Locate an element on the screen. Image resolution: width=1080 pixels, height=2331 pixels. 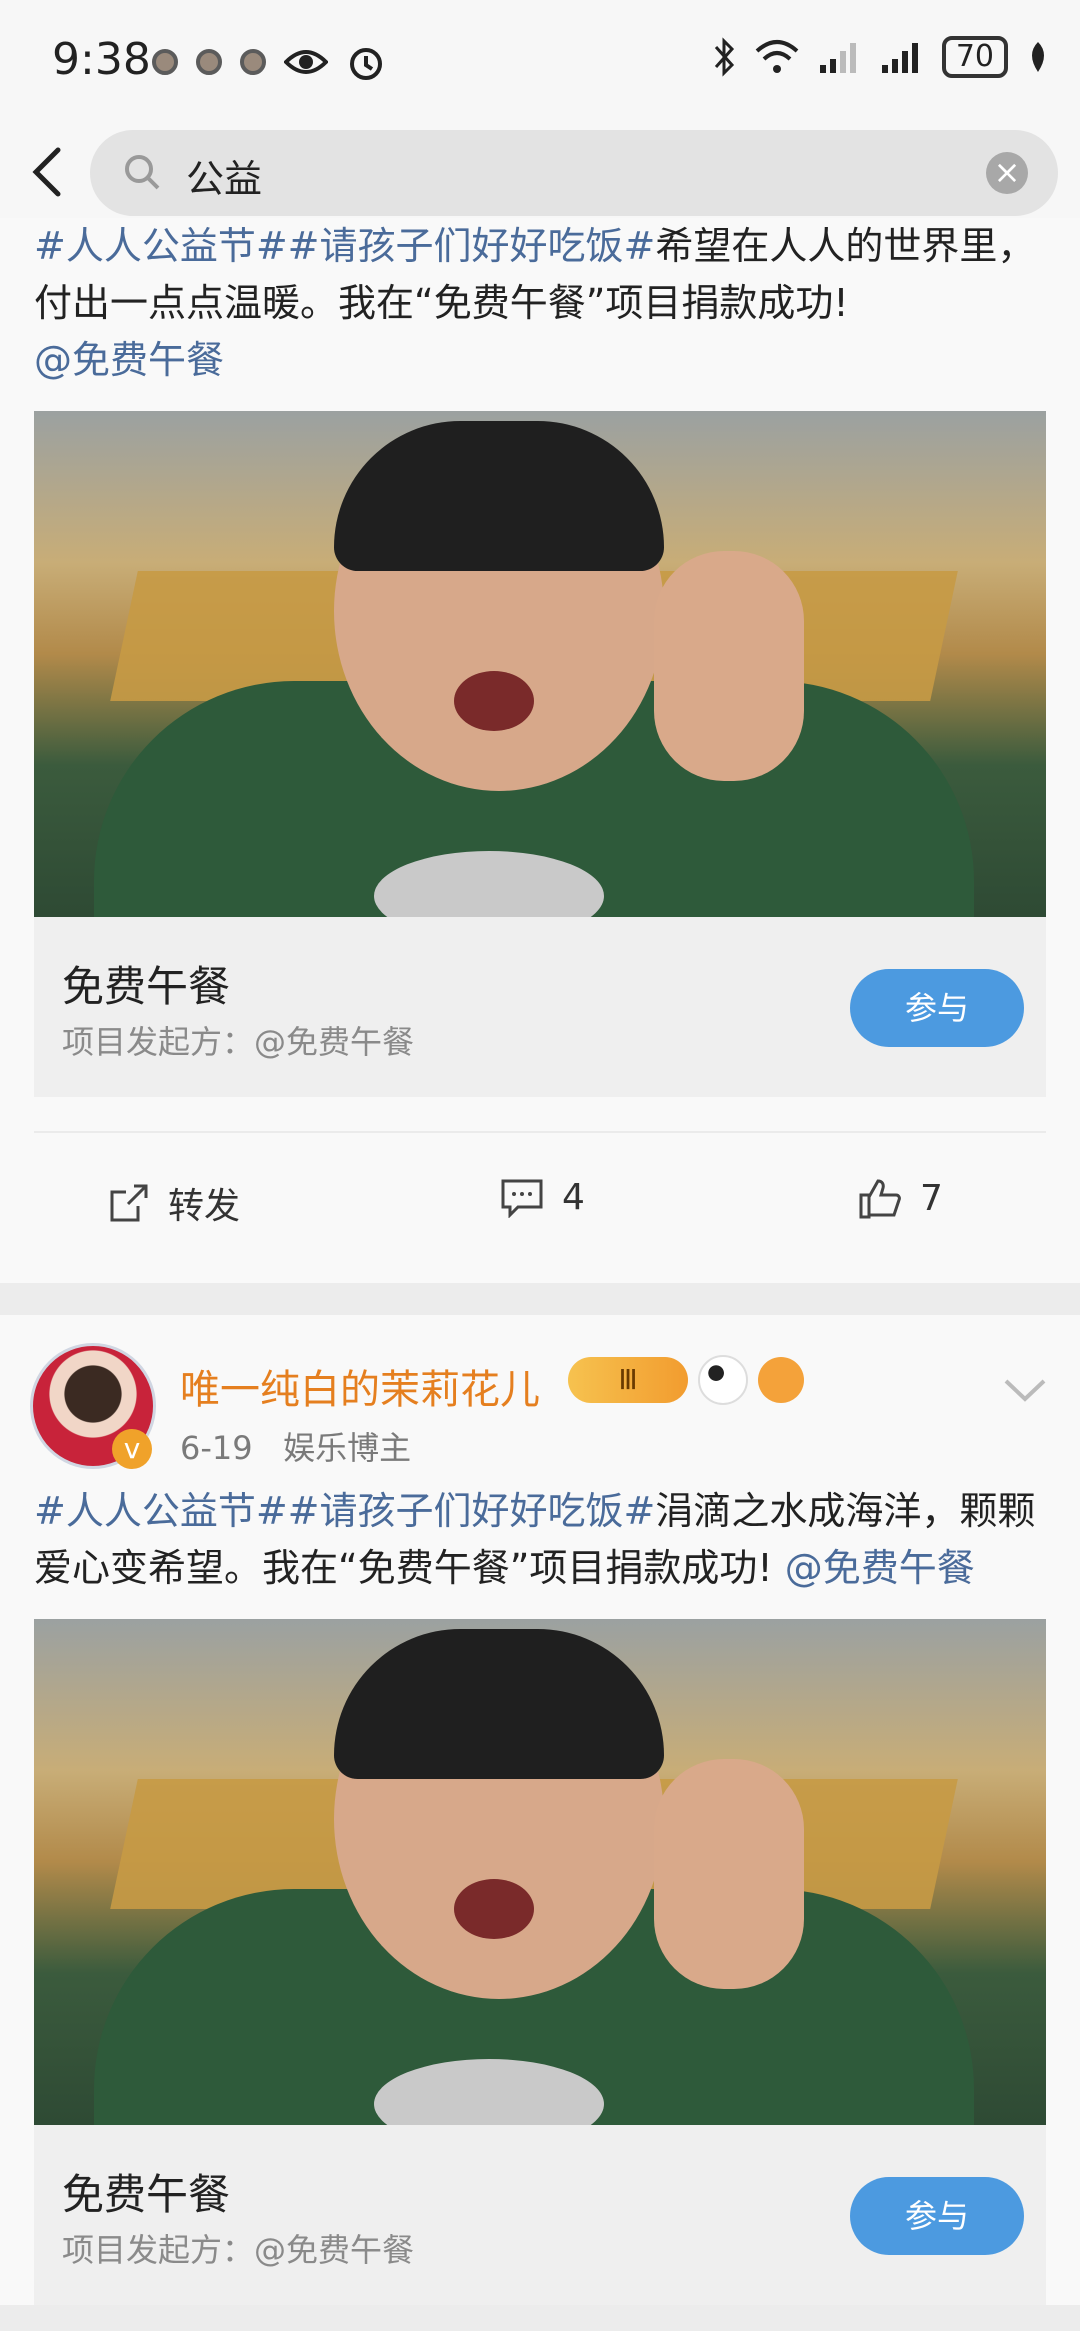
level-badge-icon: Ⅲ is located at coordinates (628, 1380).